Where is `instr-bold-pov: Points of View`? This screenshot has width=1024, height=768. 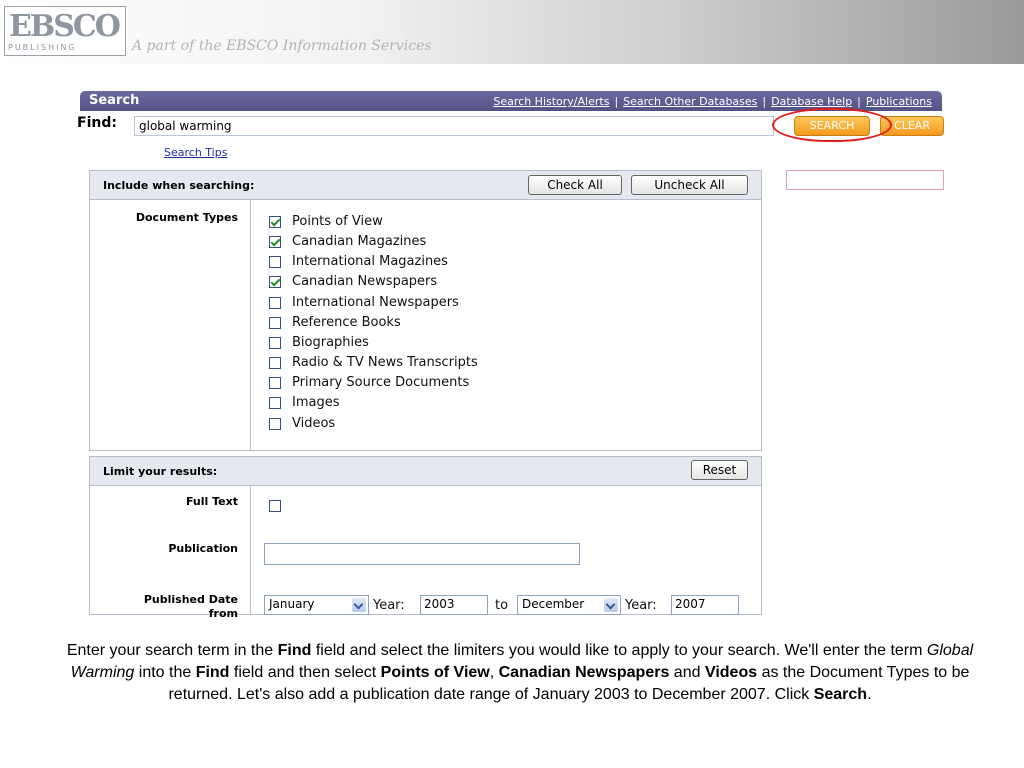 instr-bold-pov: Points of View is located at coordinates (435, 672).